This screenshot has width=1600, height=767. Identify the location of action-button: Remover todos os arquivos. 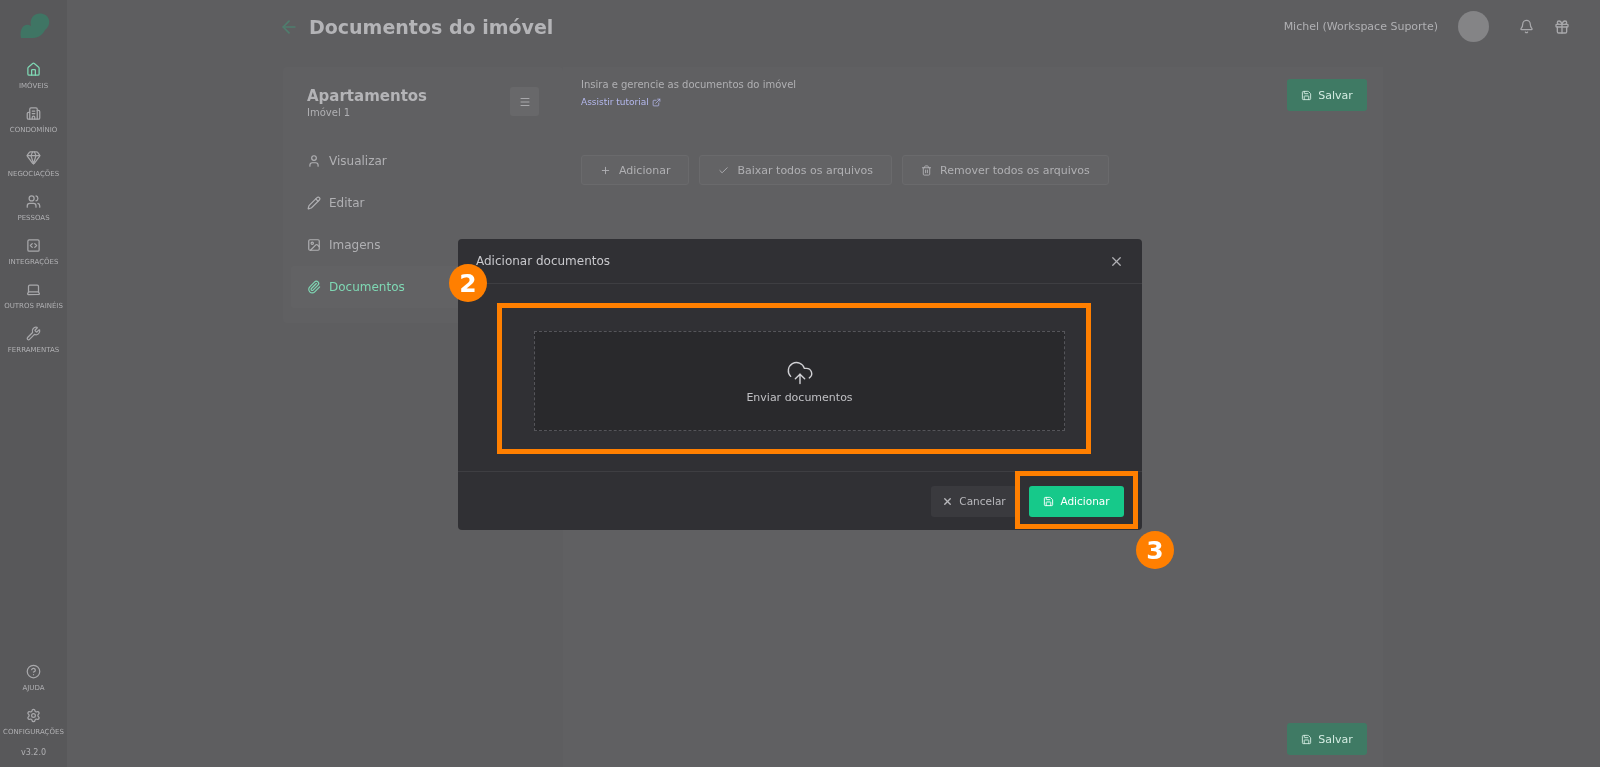
(1005, 170).